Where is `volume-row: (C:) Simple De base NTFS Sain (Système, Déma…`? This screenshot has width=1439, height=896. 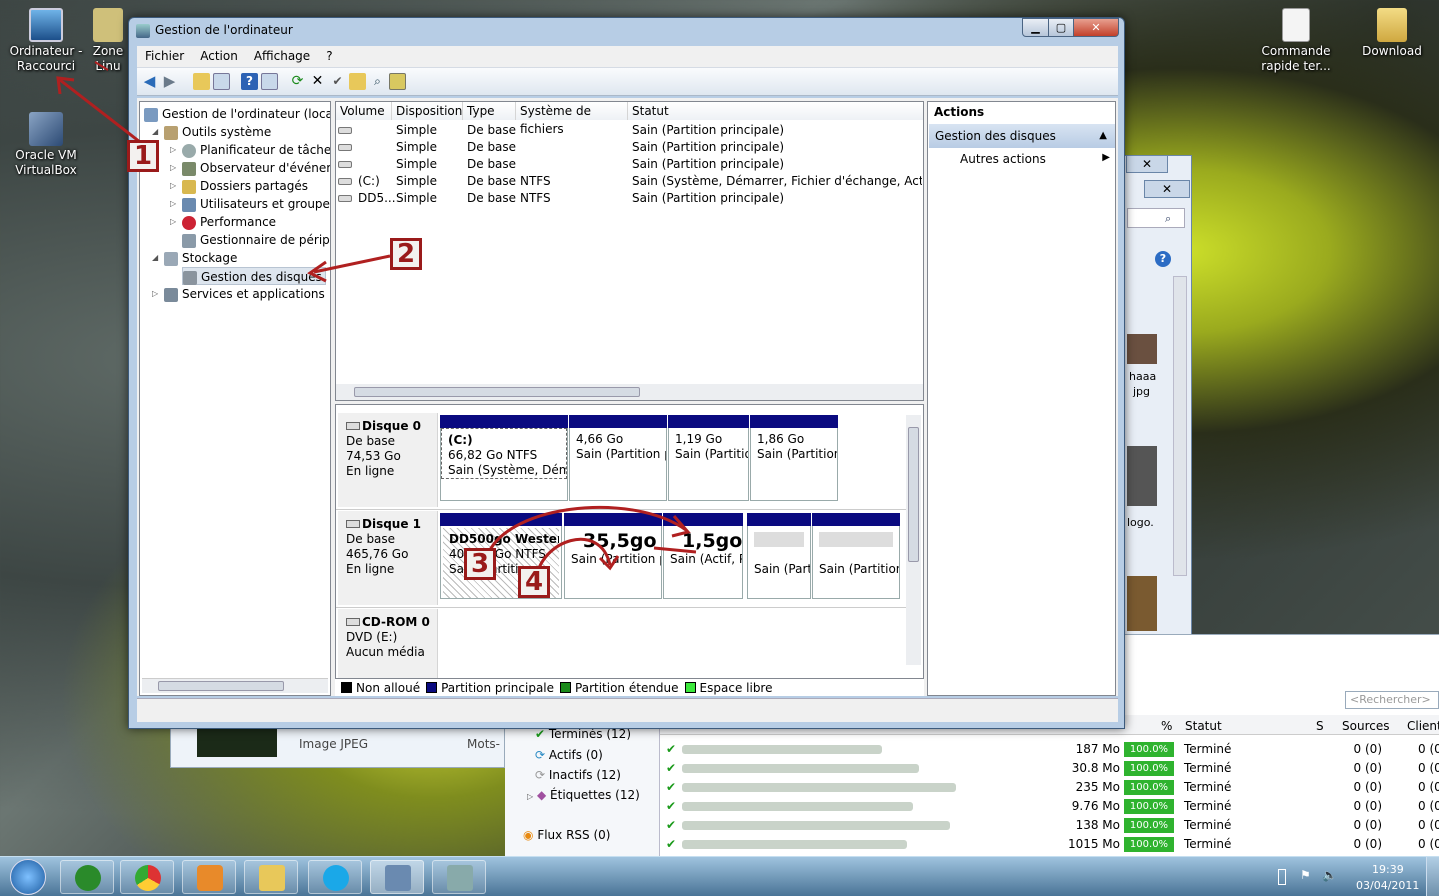 volume-row: (C:) Simple De base NTFS Sain (Système, Déma… is located at coordinates (629, 181).